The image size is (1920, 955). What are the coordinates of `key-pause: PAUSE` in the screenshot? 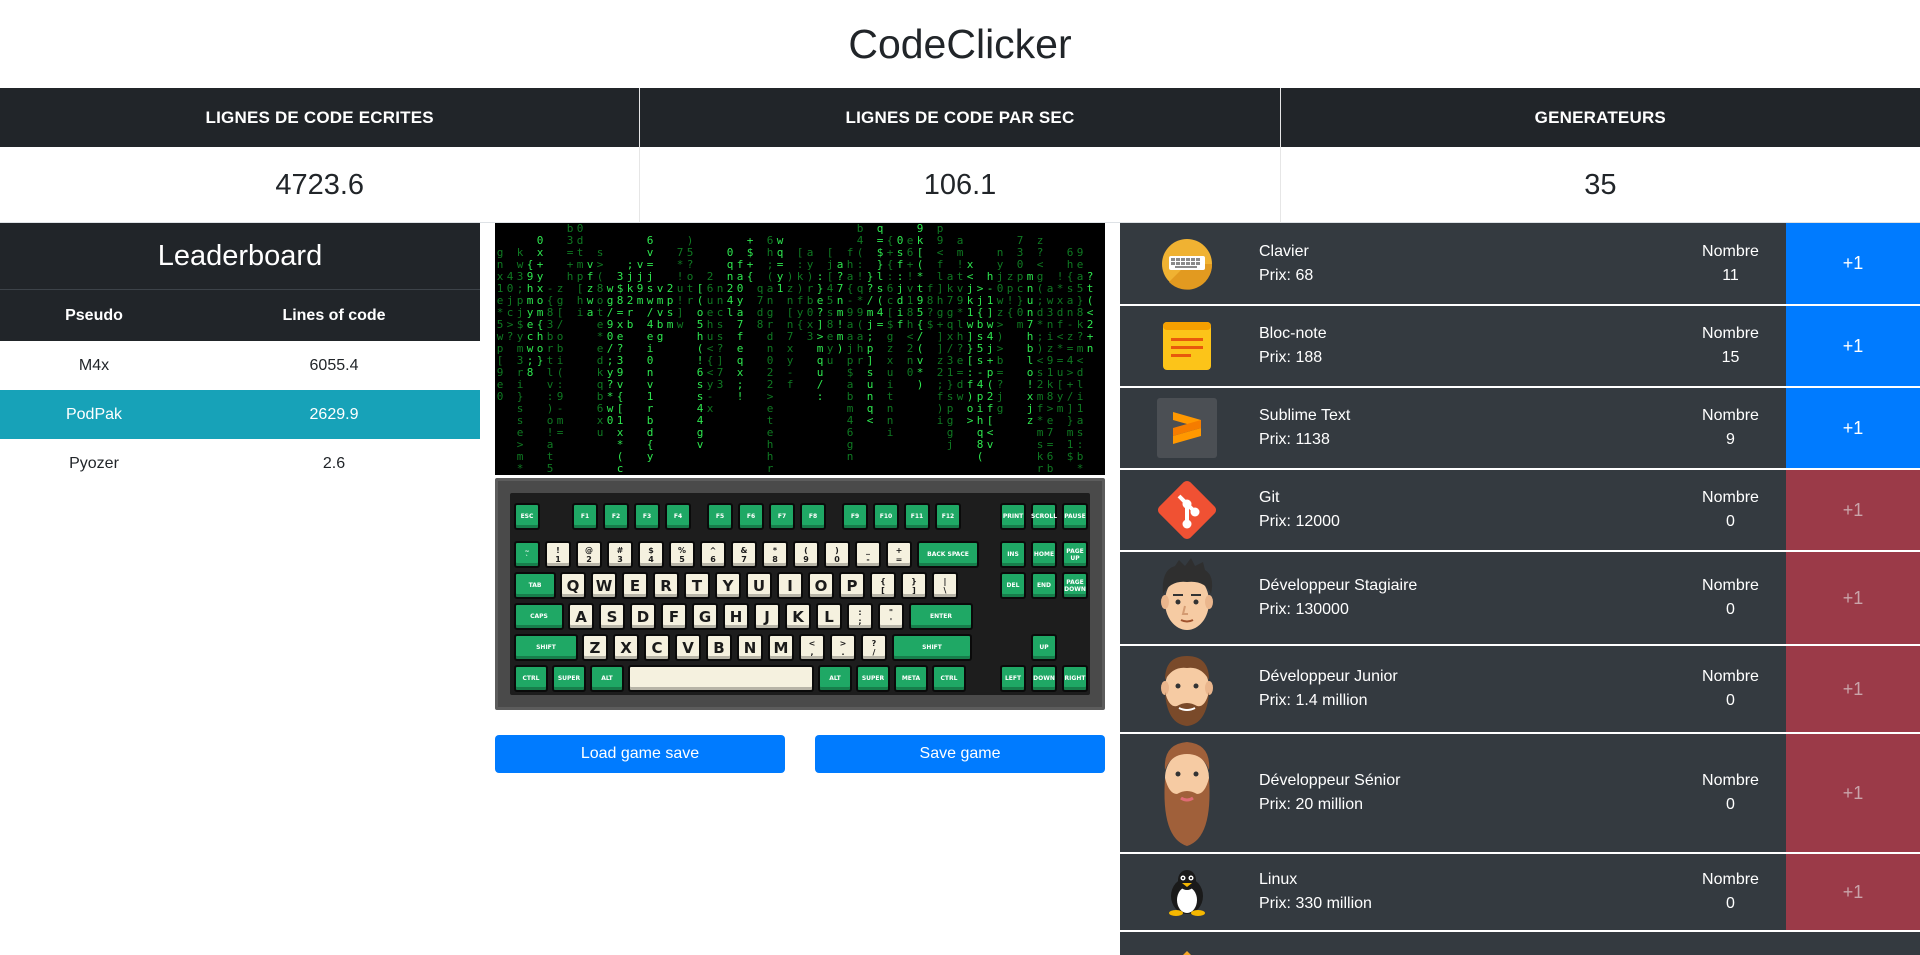 It's located at (1075, 516).